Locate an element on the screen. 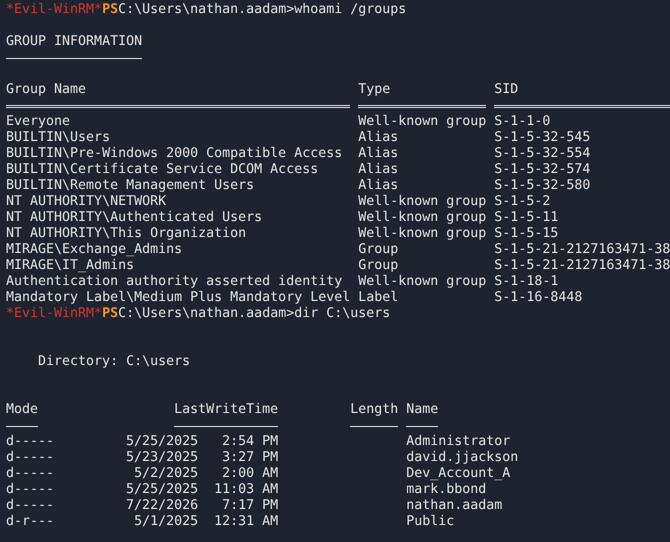  table-cell-text: BUILTIN\Remote Management Users is located at coordinates (131, 186).